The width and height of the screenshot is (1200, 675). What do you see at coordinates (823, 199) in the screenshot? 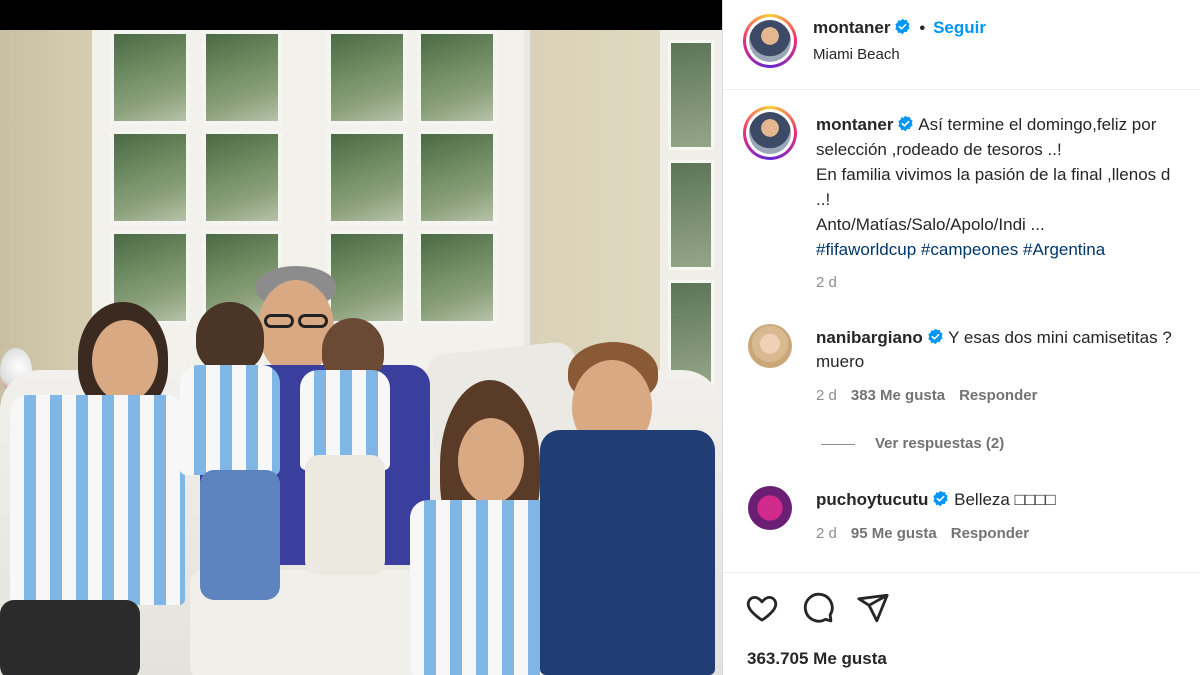
I see `caption-text: ..!` at bounding box center [823, 199].